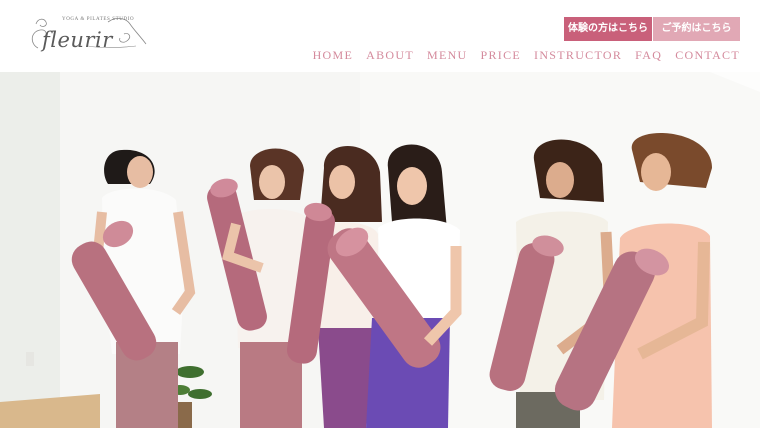 This screenshot has height=428, width=760. What do you see at coordinates (578, 55) in the screenshot?
I see `nav-instructor: INSTRUCTOR` at bounding box center [578, 55].